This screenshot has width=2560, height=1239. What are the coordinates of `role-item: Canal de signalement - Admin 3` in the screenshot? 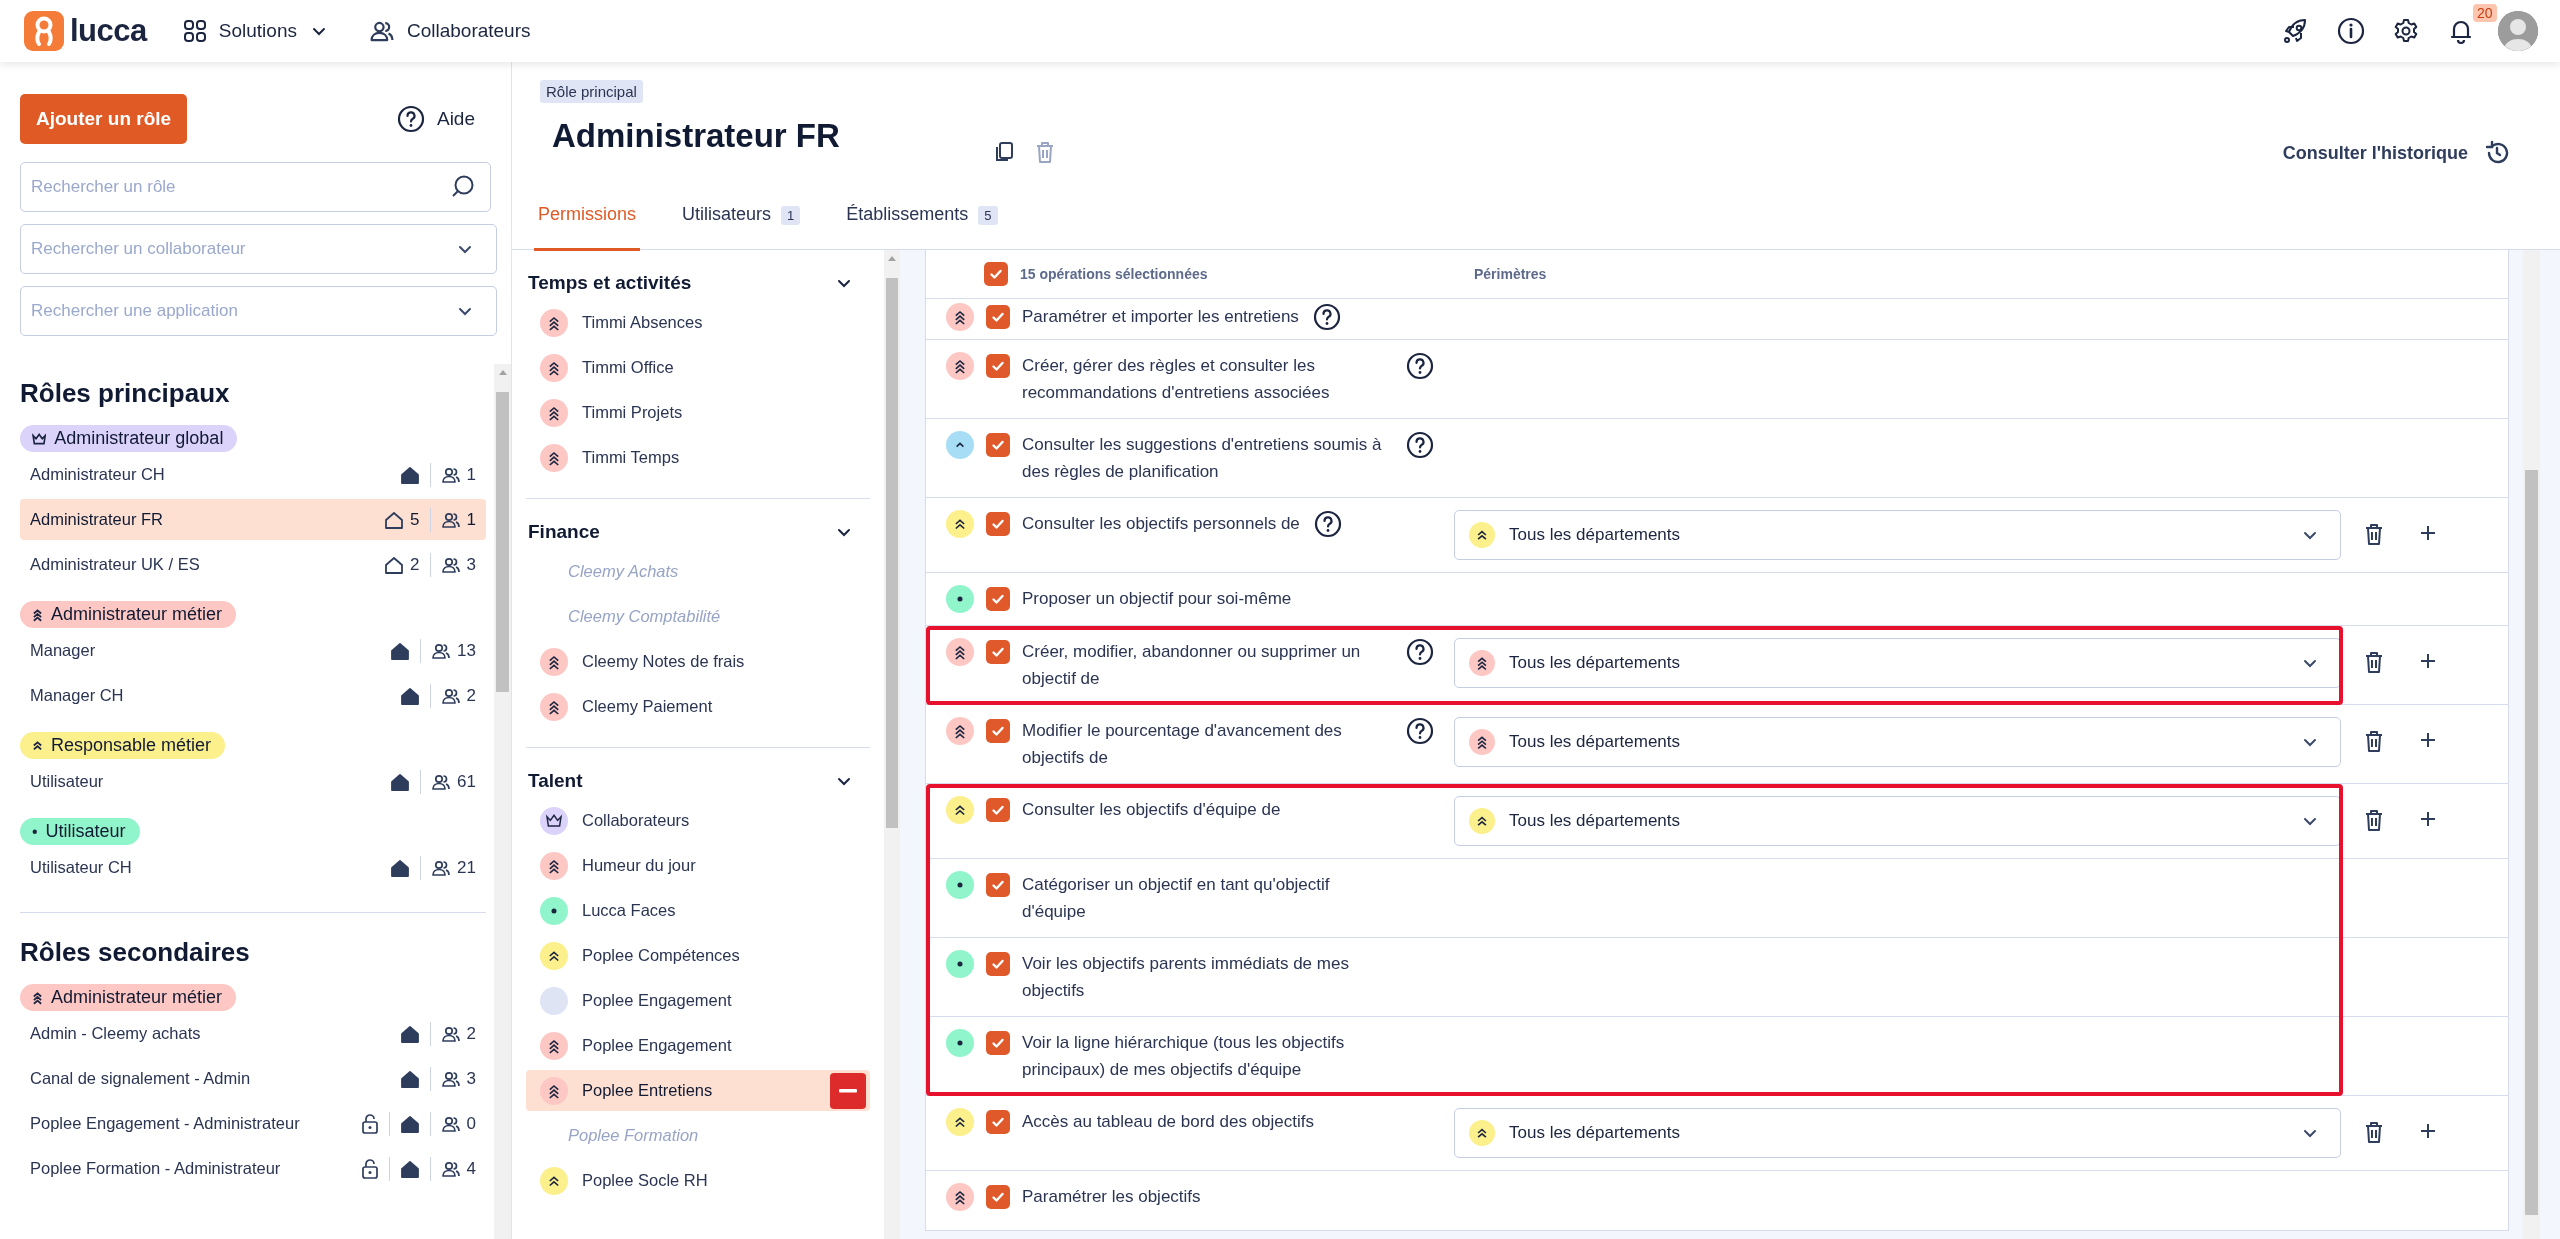 It's located at (253, 1078).